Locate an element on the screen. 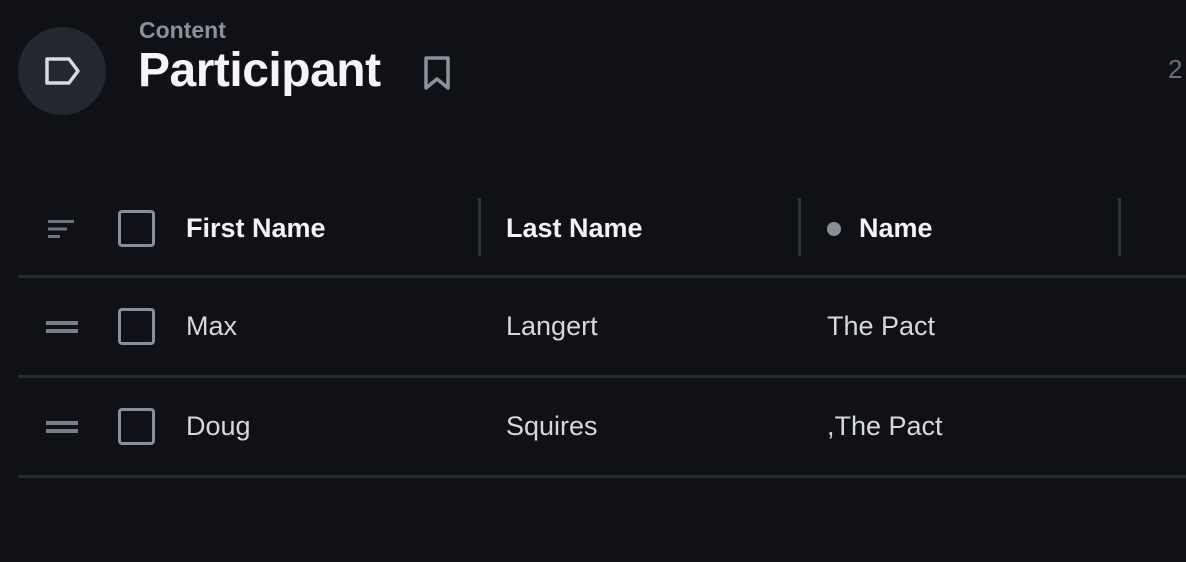  column-header-first-name: First Name is located at coordinates (256, 228).